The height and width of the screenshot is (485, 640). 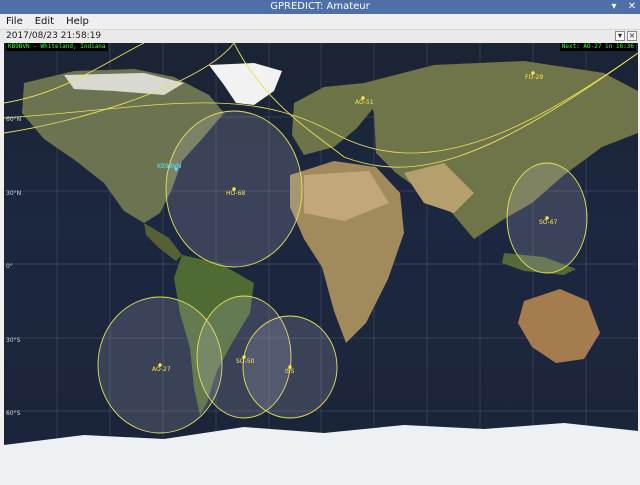 What do you see at coordinates (77, 21) in the screenshot?
I see `menu-help: Help` at bounding box center [77, 21].